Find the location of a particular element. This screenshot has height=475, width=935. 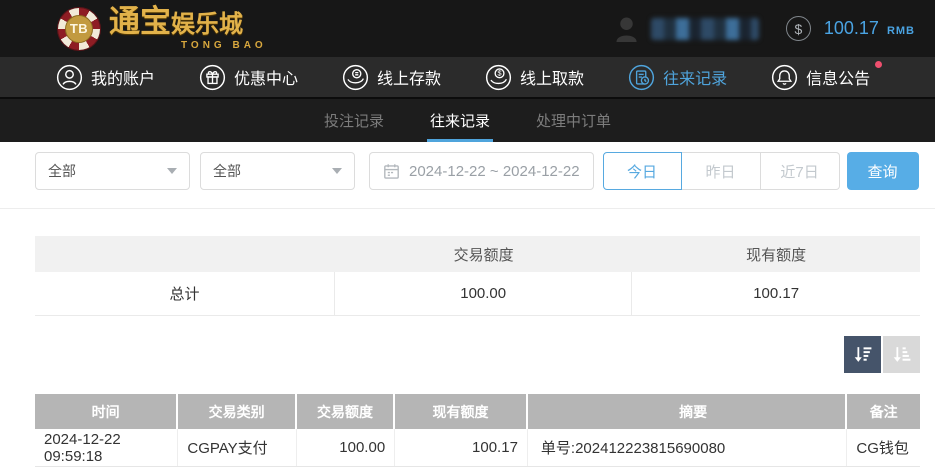

username-redacted is located at coordinates (704, 28).